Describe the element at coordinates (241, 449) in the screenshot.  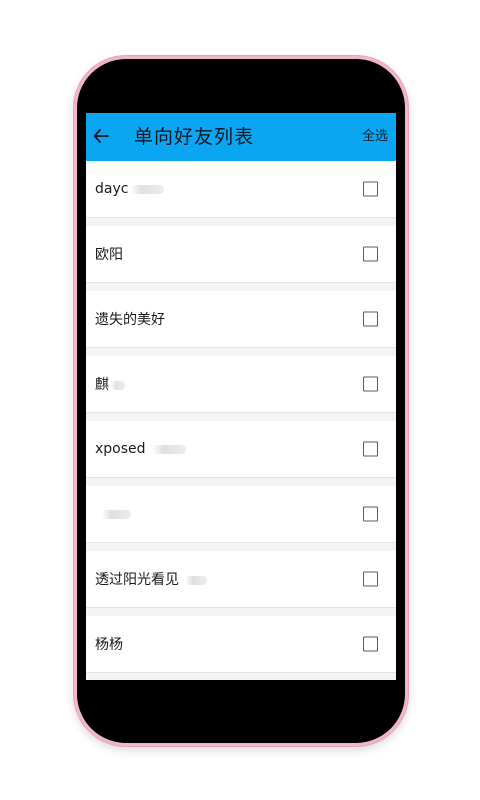
I see `list-item: xposed` at that location.